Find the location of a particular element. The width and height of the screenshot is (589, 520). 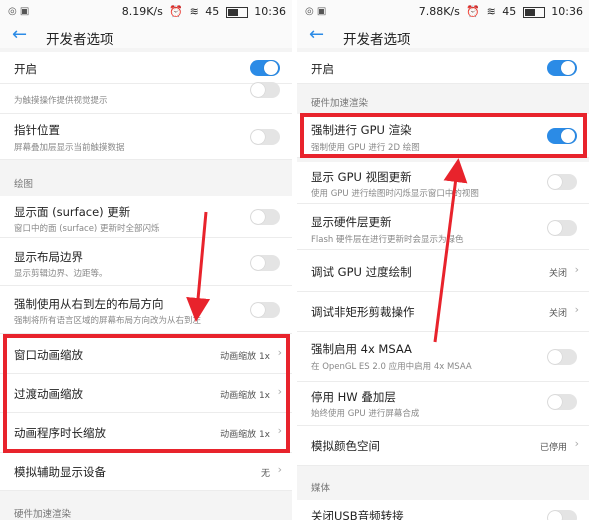

row-label: 显示布局边界 is located at coordinates (48, 257).